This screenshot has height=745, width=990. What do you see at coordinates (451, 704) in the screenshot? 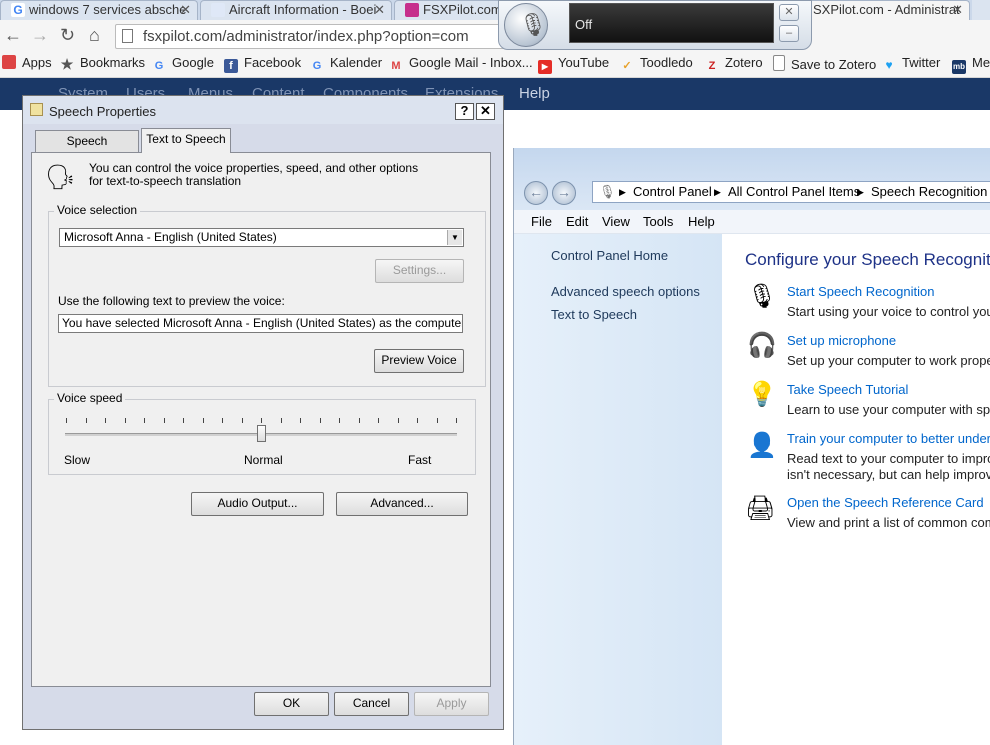
I see `apply-button: Apply` at bounding box center [451, 704].